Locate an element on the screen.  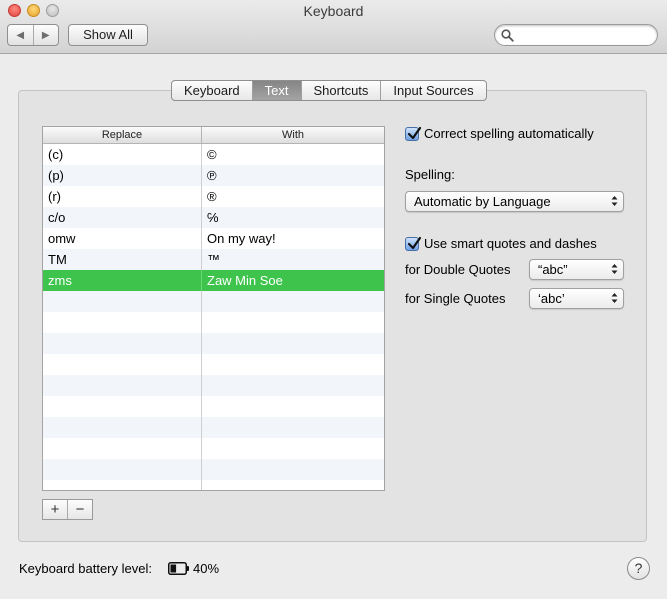
column-header-with: With is located at coordinates (293, 135).